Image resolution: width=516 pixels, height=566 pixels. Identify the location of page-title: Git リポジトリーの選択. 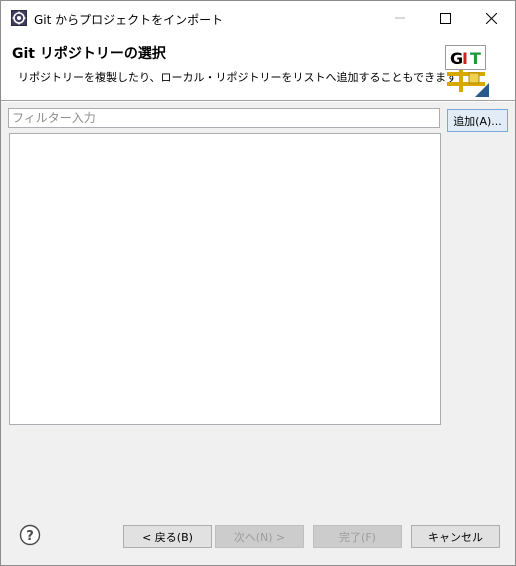
(89, 54).